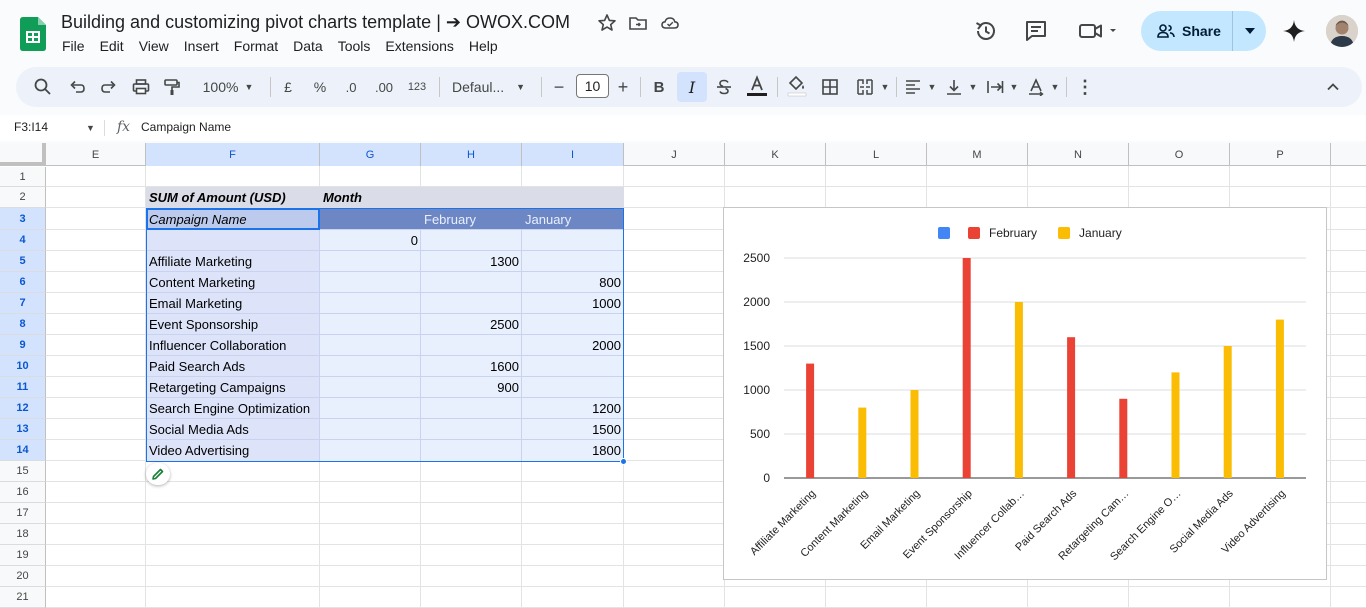 This screenshot has height=608, width=1366. What do you see at coordinates (1280, 154) in the screenshot?
I see `column-header-p: P` at bounding box center [1280, 154].